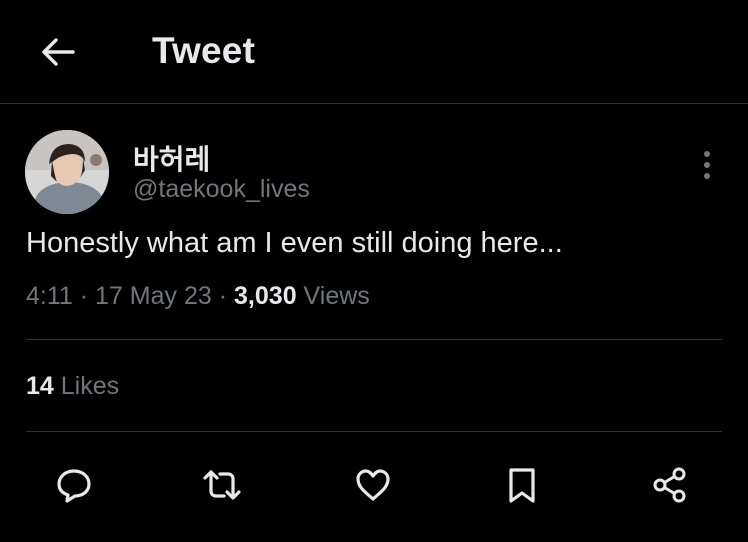 Image resolution: width=748 pixels, height=542 pixels. I want to click on tweet-time: 4:11, so click(49, 296).